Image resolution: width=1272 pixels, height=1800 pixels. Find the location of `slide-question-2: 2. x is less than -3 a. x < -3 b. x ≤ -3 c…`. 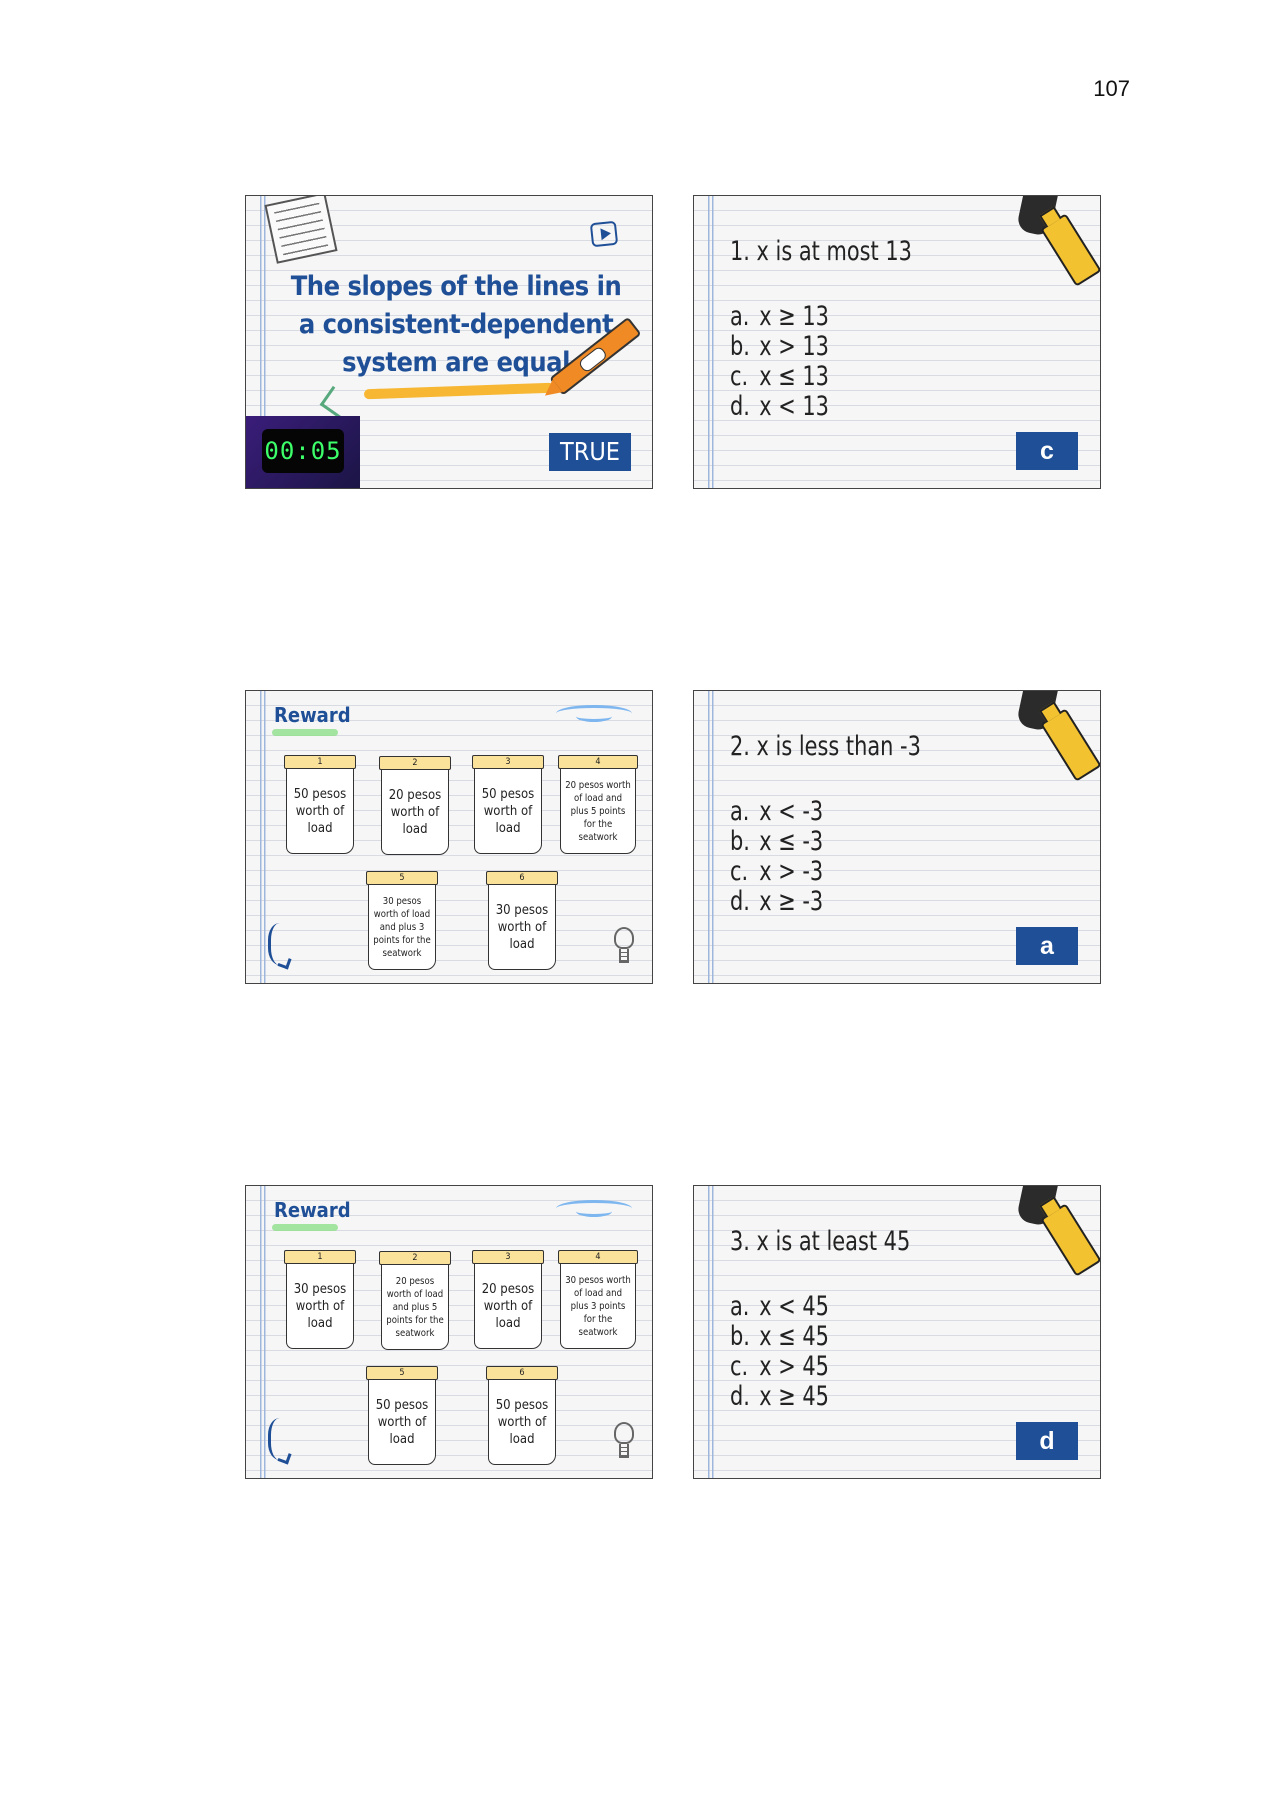

slide-question-2: 2. x is less than -3 a. x < -3 b. x ≤ -3 c… is located at coordinates (897, 837).